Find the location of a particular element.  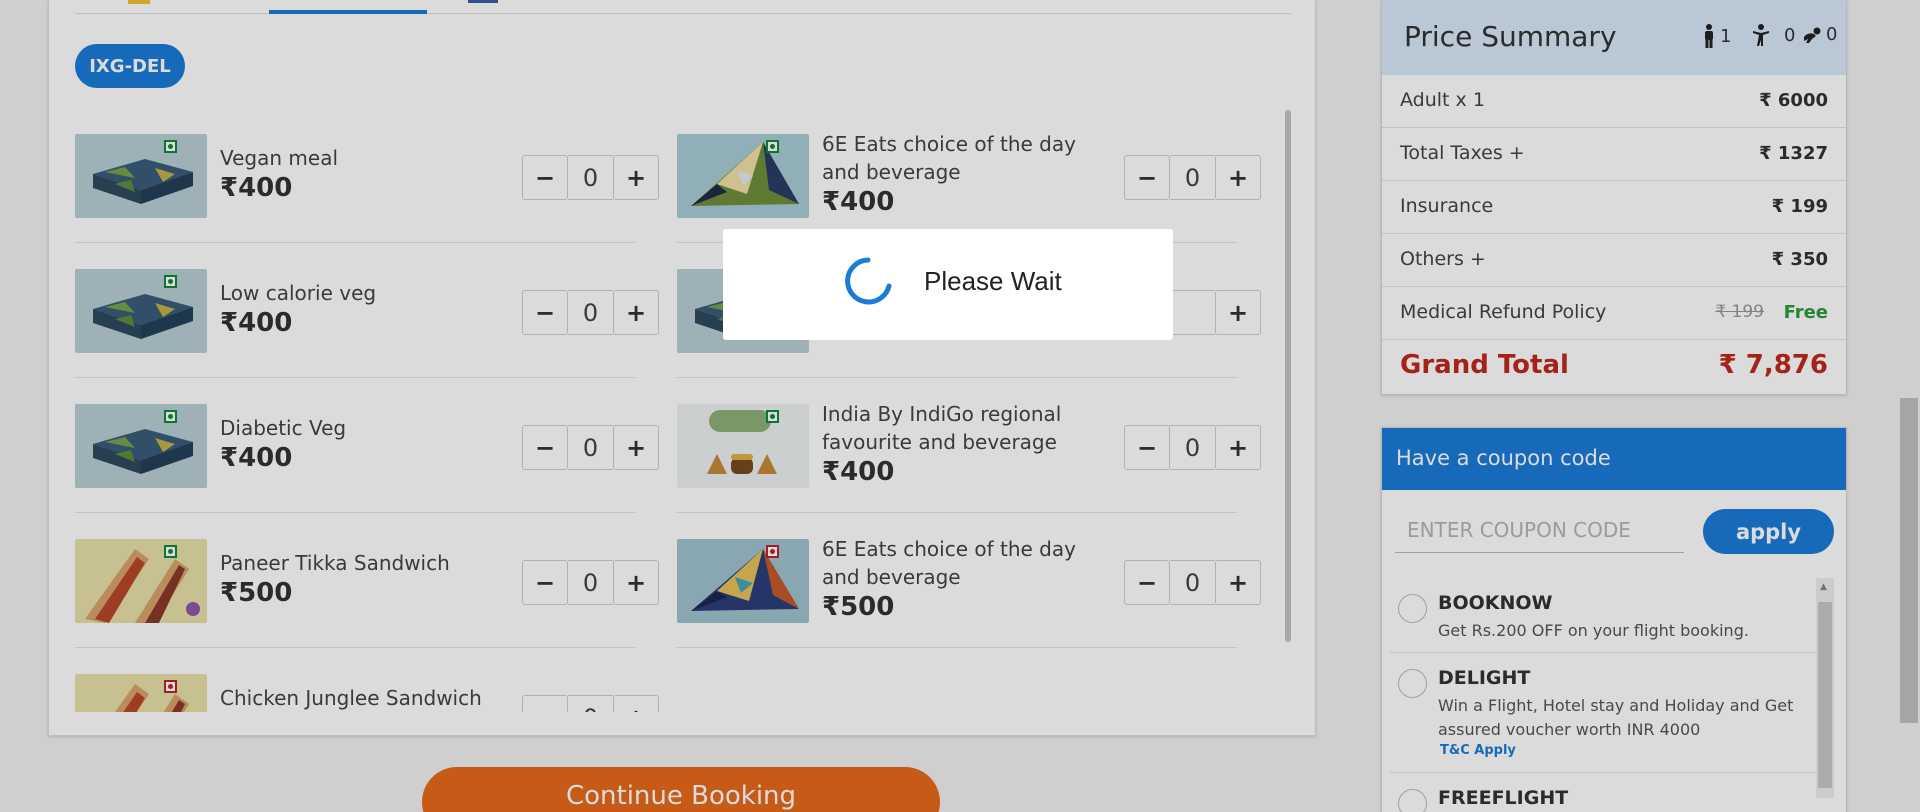

please-wait-dialog: Please Wait is located at coordinates (948, 284).